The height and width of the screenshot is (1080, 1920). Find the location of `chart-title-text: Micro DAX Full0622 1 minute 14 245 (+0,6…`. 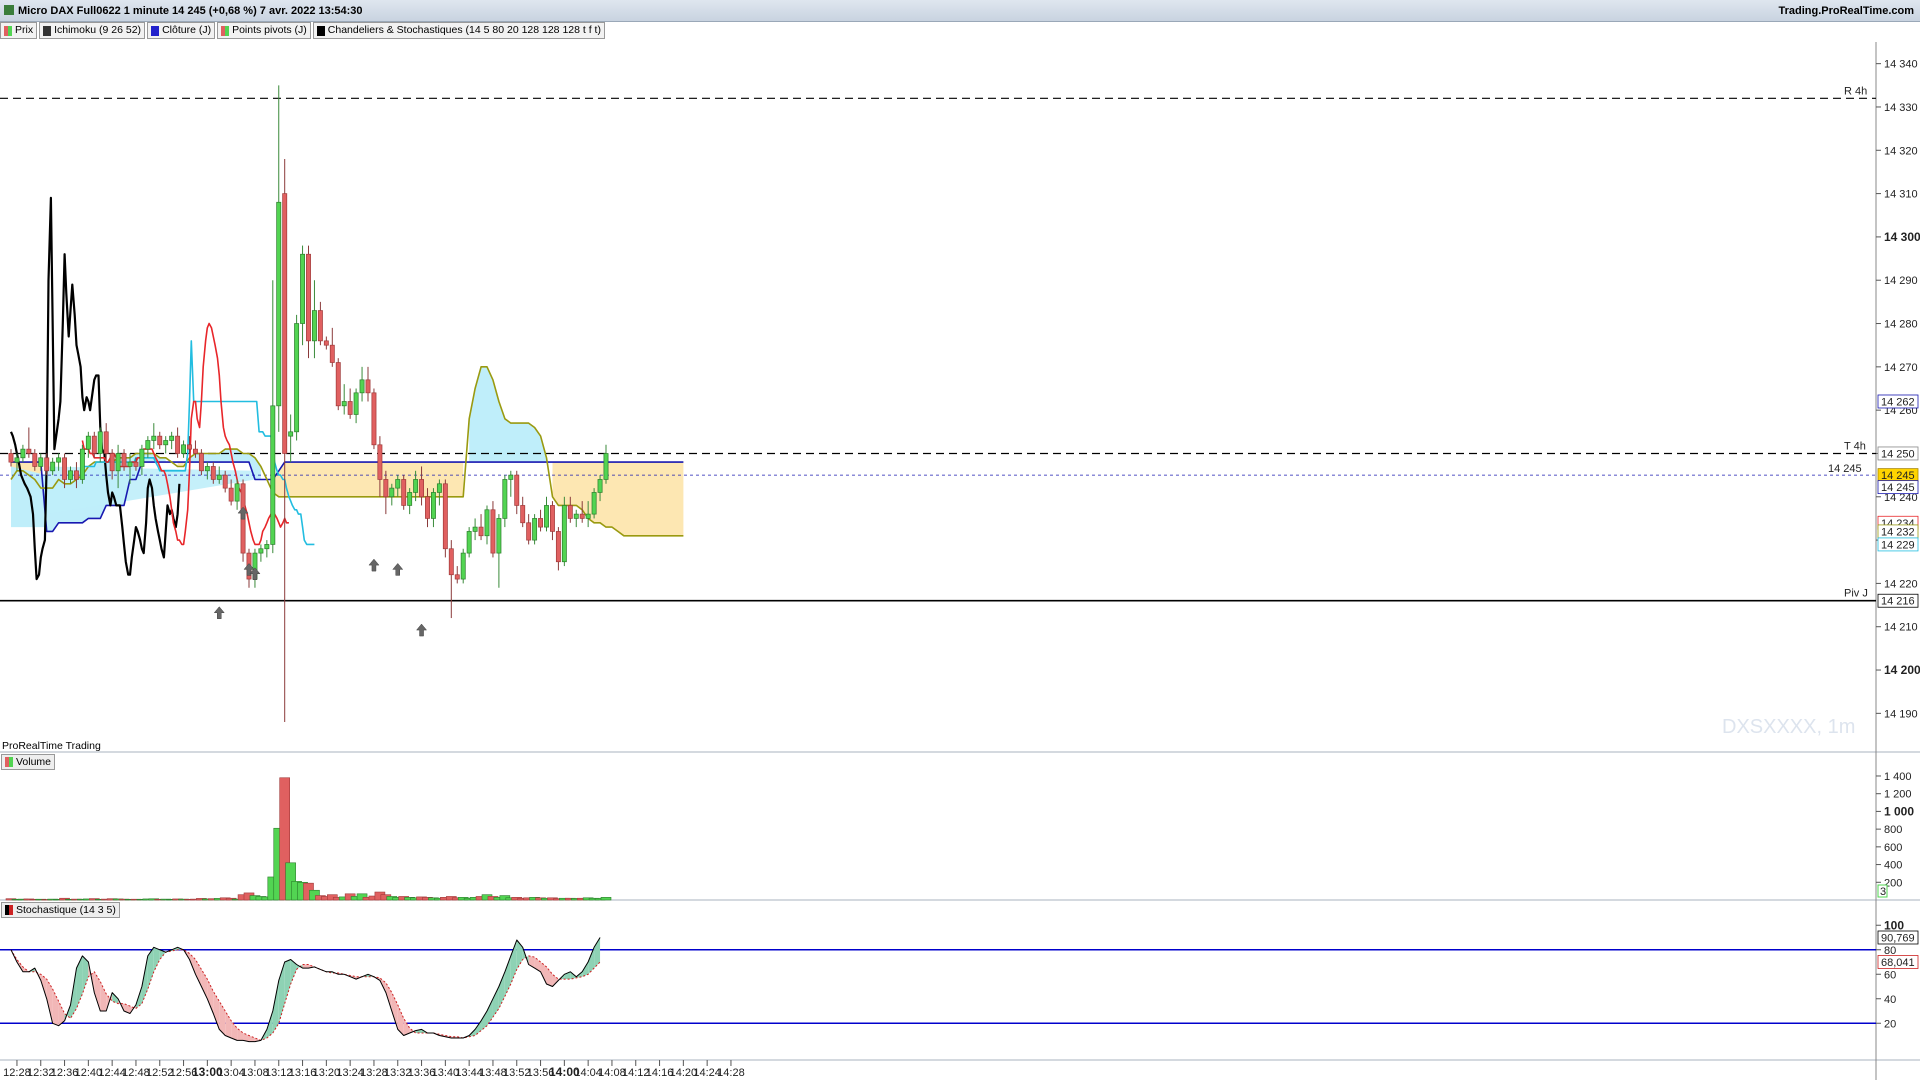

chart-title-text: Micro DAX Full0622 1 minute 14 245 (+0,6… is located at coordinates (190, 11).